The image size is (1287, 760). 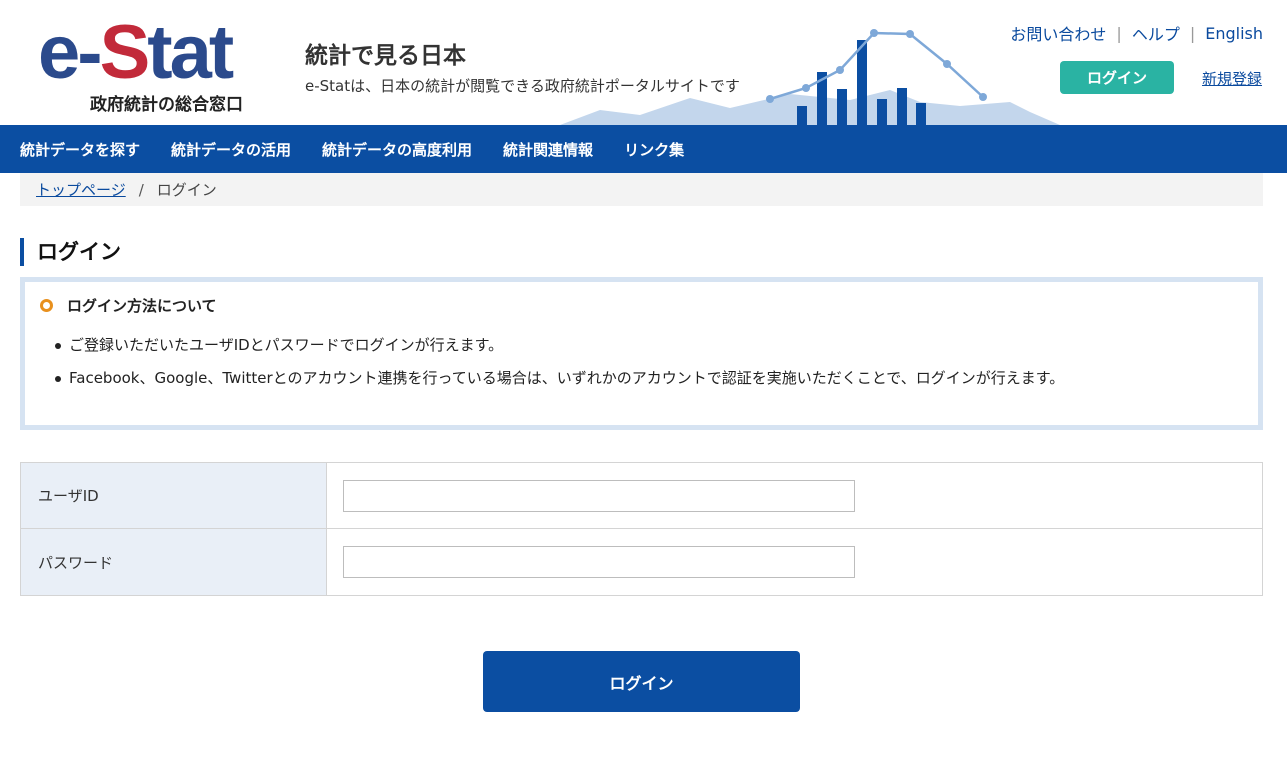 I want to click on user-id-label: ユーザID, so click(x=174, y=495).